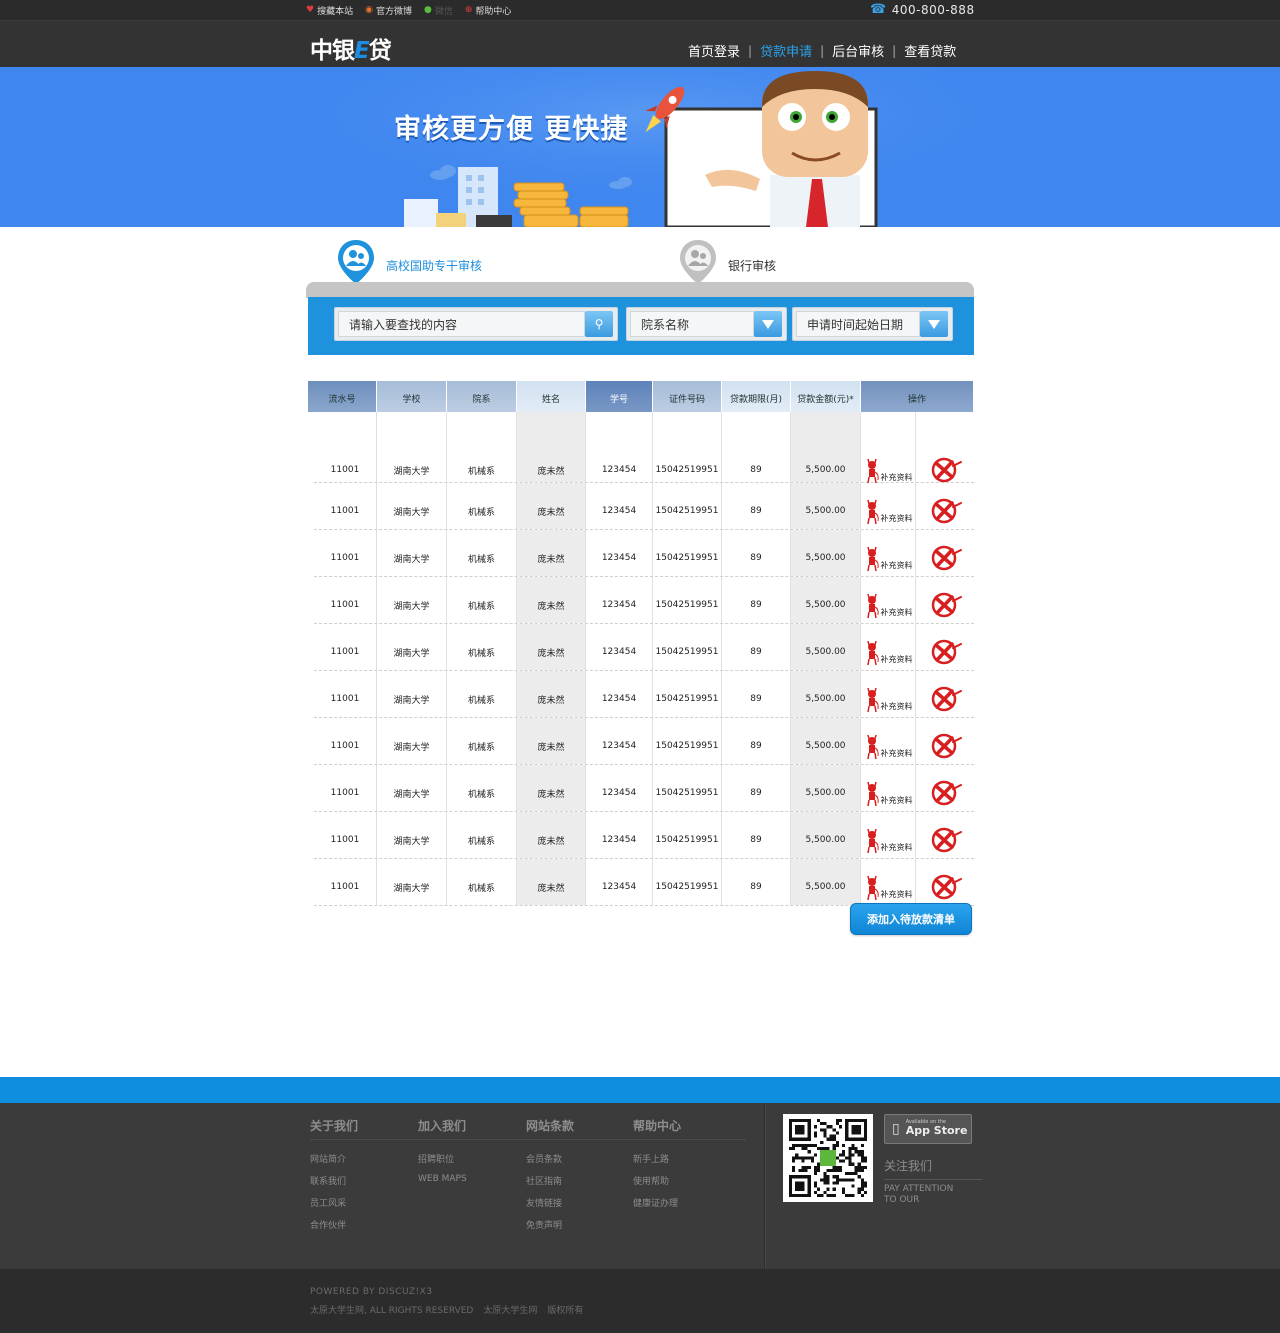  What do you see at coordinates (550, 1224) in the screenshot?
I see `footer-link: 免责声明` at bounding box center [550, 1224].